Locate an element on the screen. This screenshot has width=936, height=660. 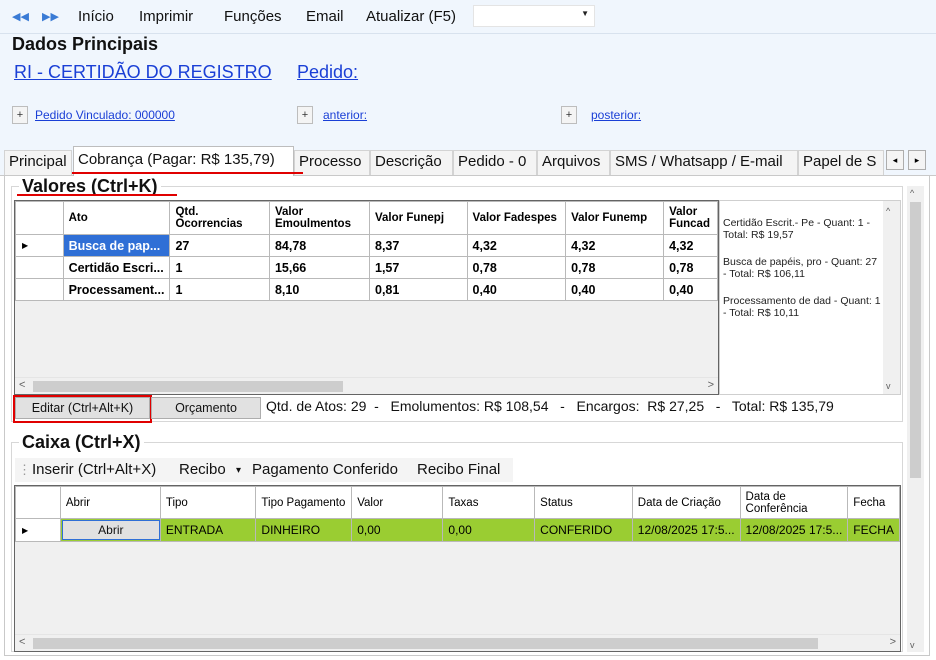
abrir-button: Abrir is located at coordinates (110, 530).